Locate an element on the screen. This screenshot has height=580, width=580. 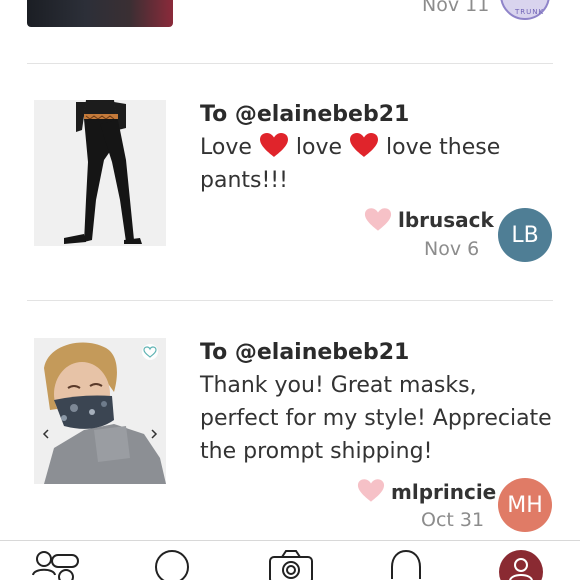
pants-product-image is located at coordinates (100, 173).